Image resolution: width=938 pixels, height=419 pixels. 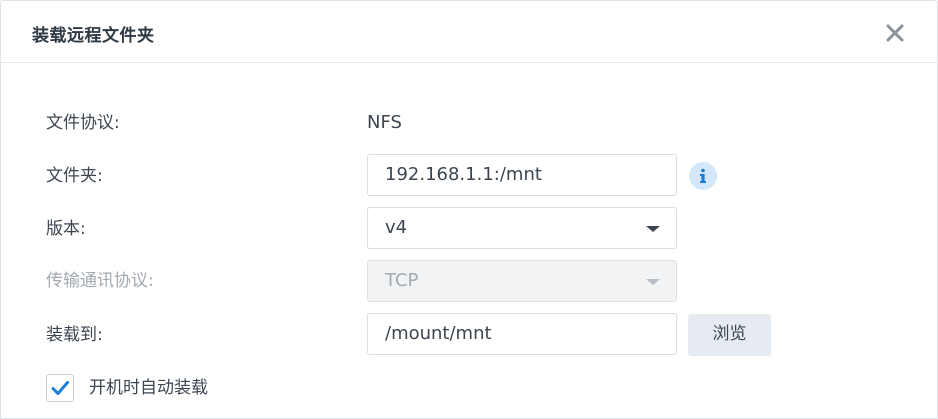 I want to click on info-icon, so click(x=703, y=176).